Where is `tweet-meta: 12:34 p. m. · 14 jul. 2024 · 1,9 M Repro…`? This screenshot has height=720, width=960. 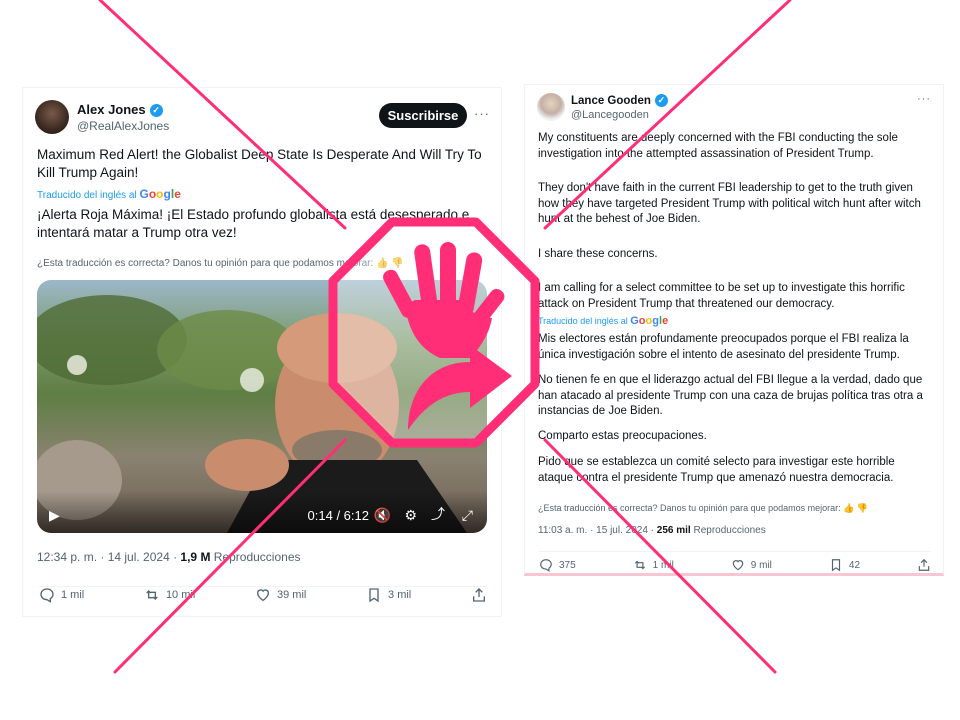 tweet-meta: 12:34 p. m. · 14 jul. 2024 · 1,9 M Repro… is located at coordinates (169, 557).